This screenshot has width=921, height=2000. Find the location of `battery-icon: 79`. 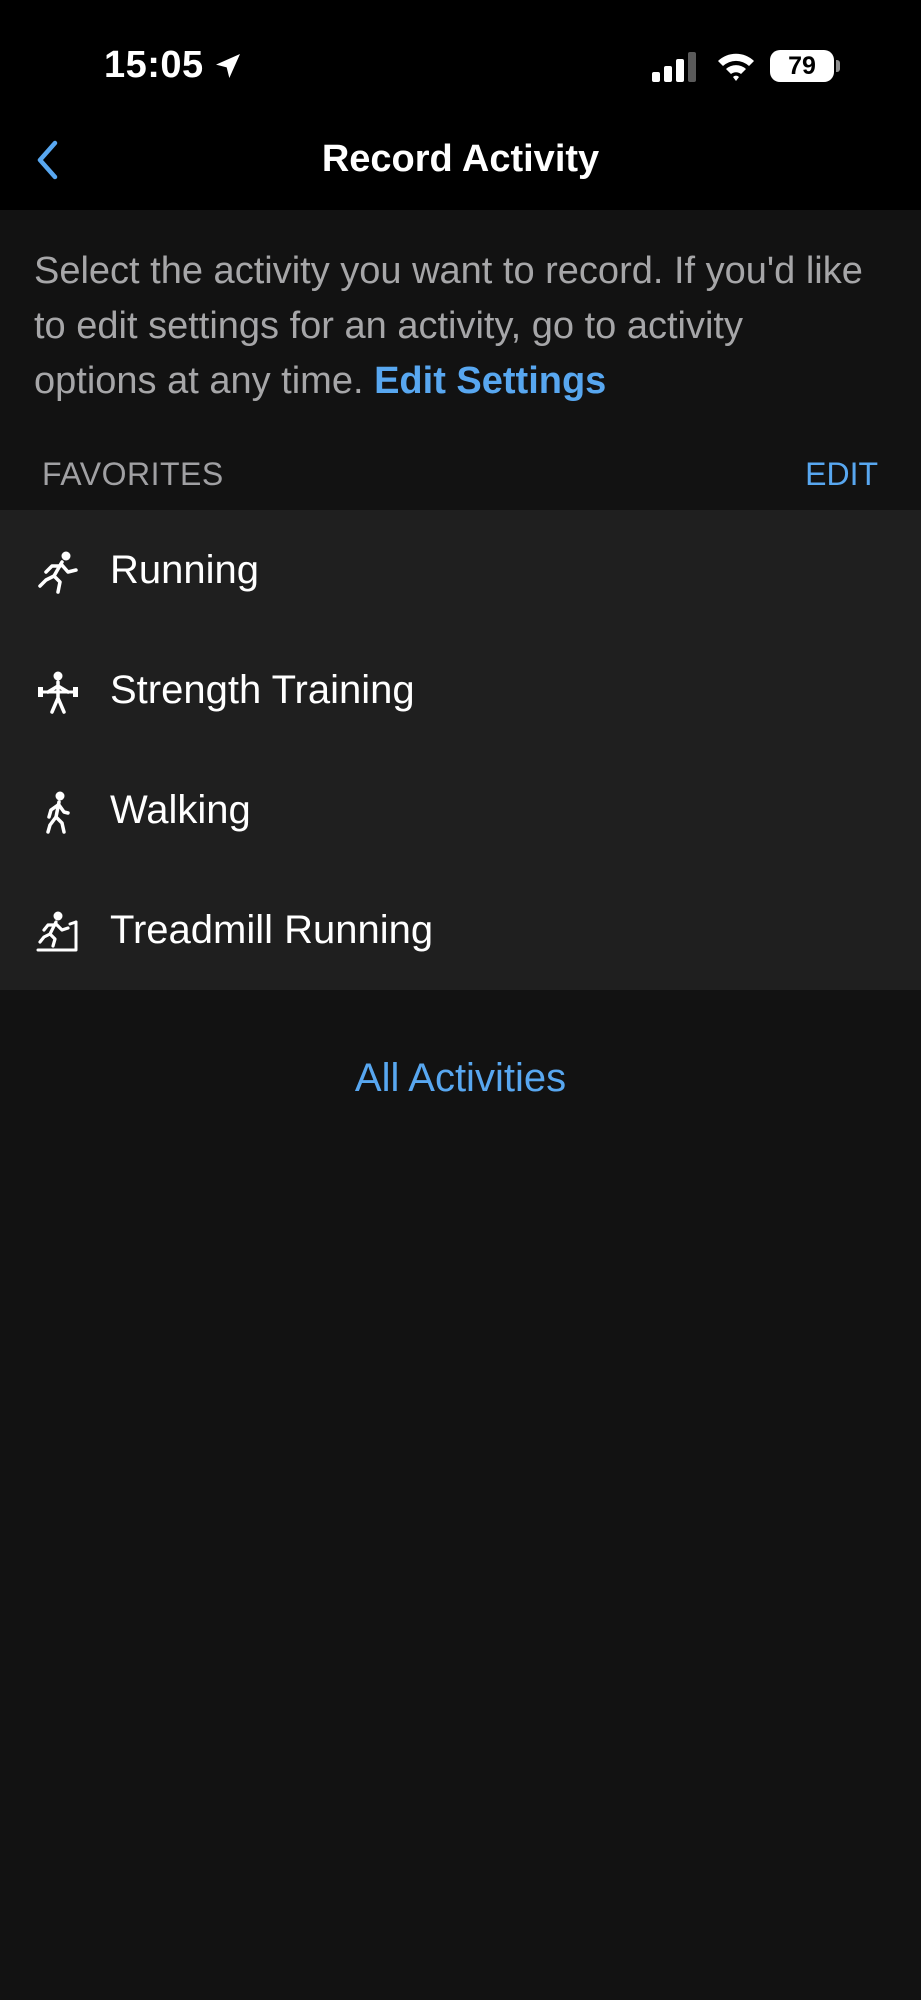

battery-icon: 79 is located at coordinates (802, 66).